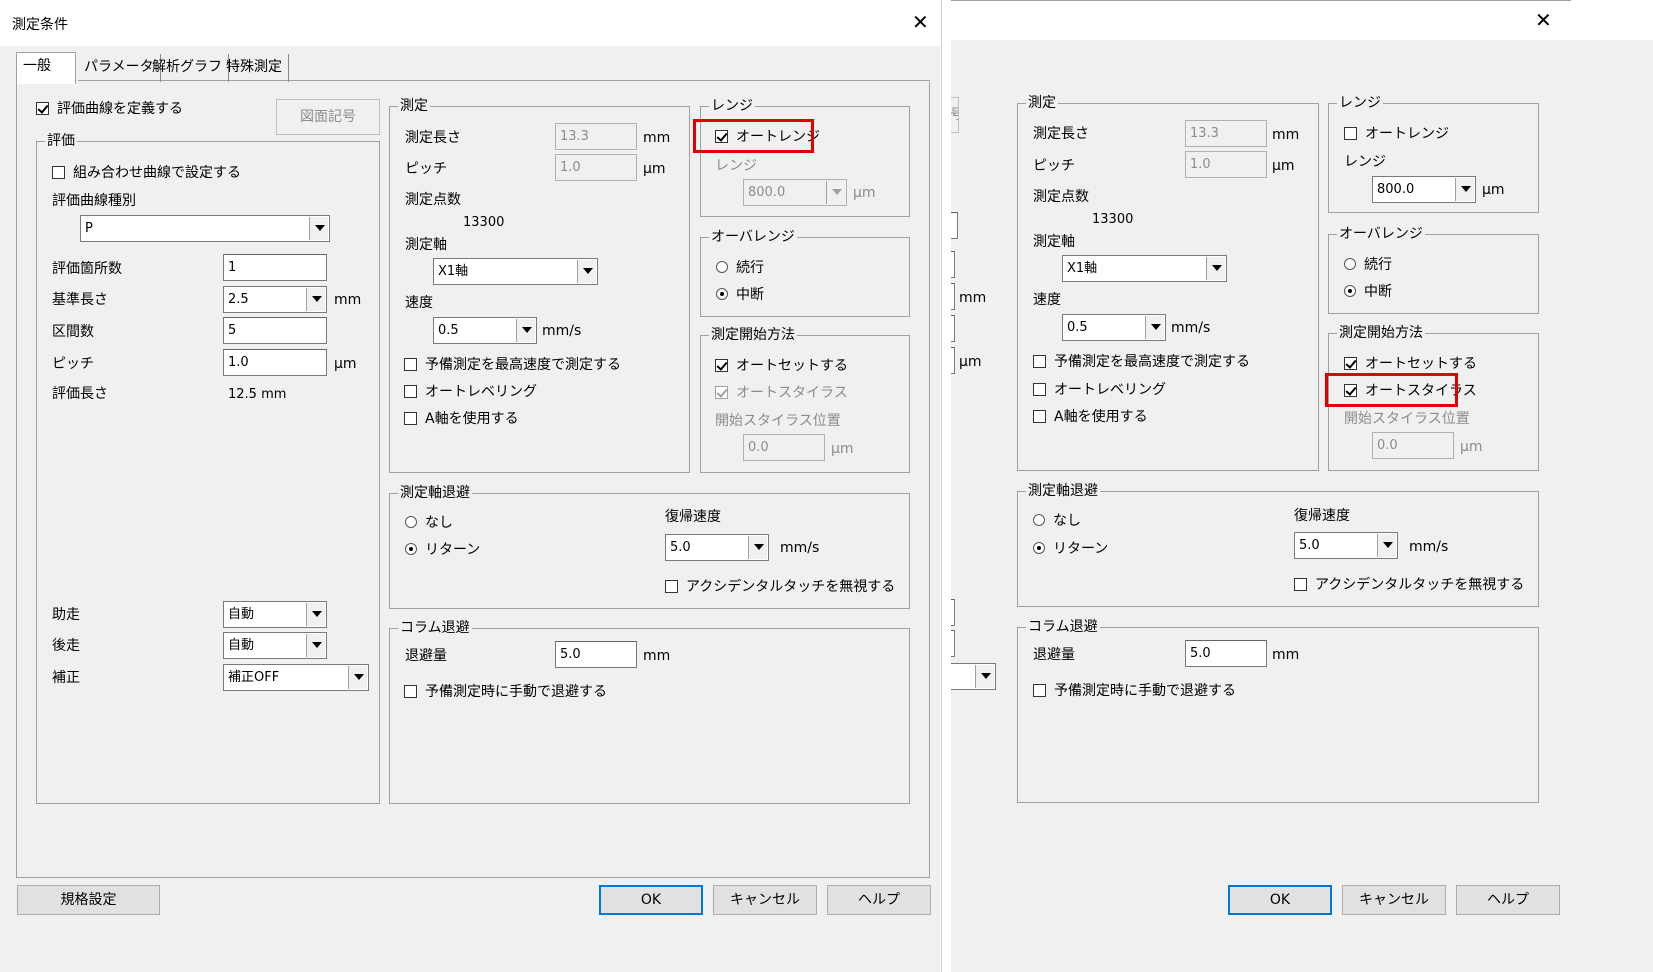 Image resolution: width=1653 pixels, height=972 pixels. Describe the element at coordinates (328, 117) in the screenshot. I see `drawing-symbol-button: 図面記号` at that location.